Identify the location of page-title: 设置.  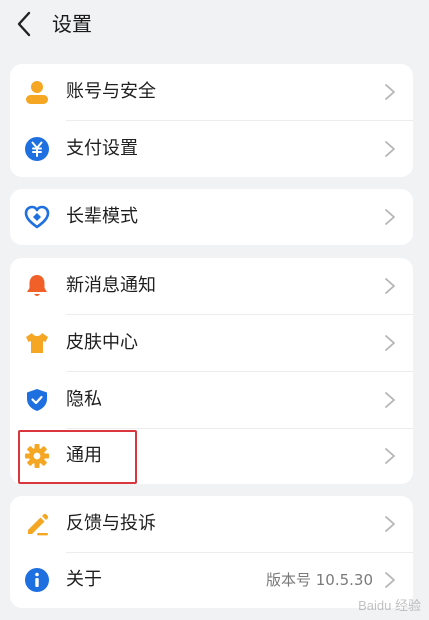
(72, 24).